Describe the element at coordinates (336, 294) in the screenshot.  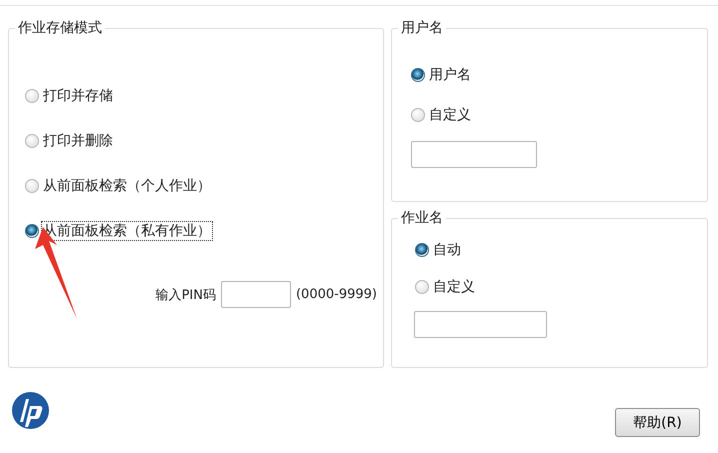
I see `pin-range-hint: (0000-9999)` at that location.